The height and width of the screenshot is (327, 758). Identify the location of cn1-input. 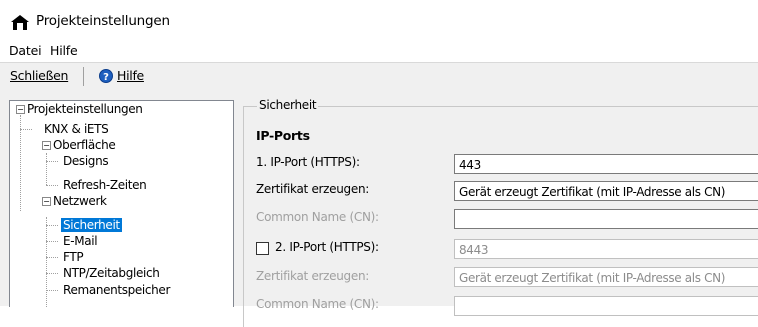
(606, 219).